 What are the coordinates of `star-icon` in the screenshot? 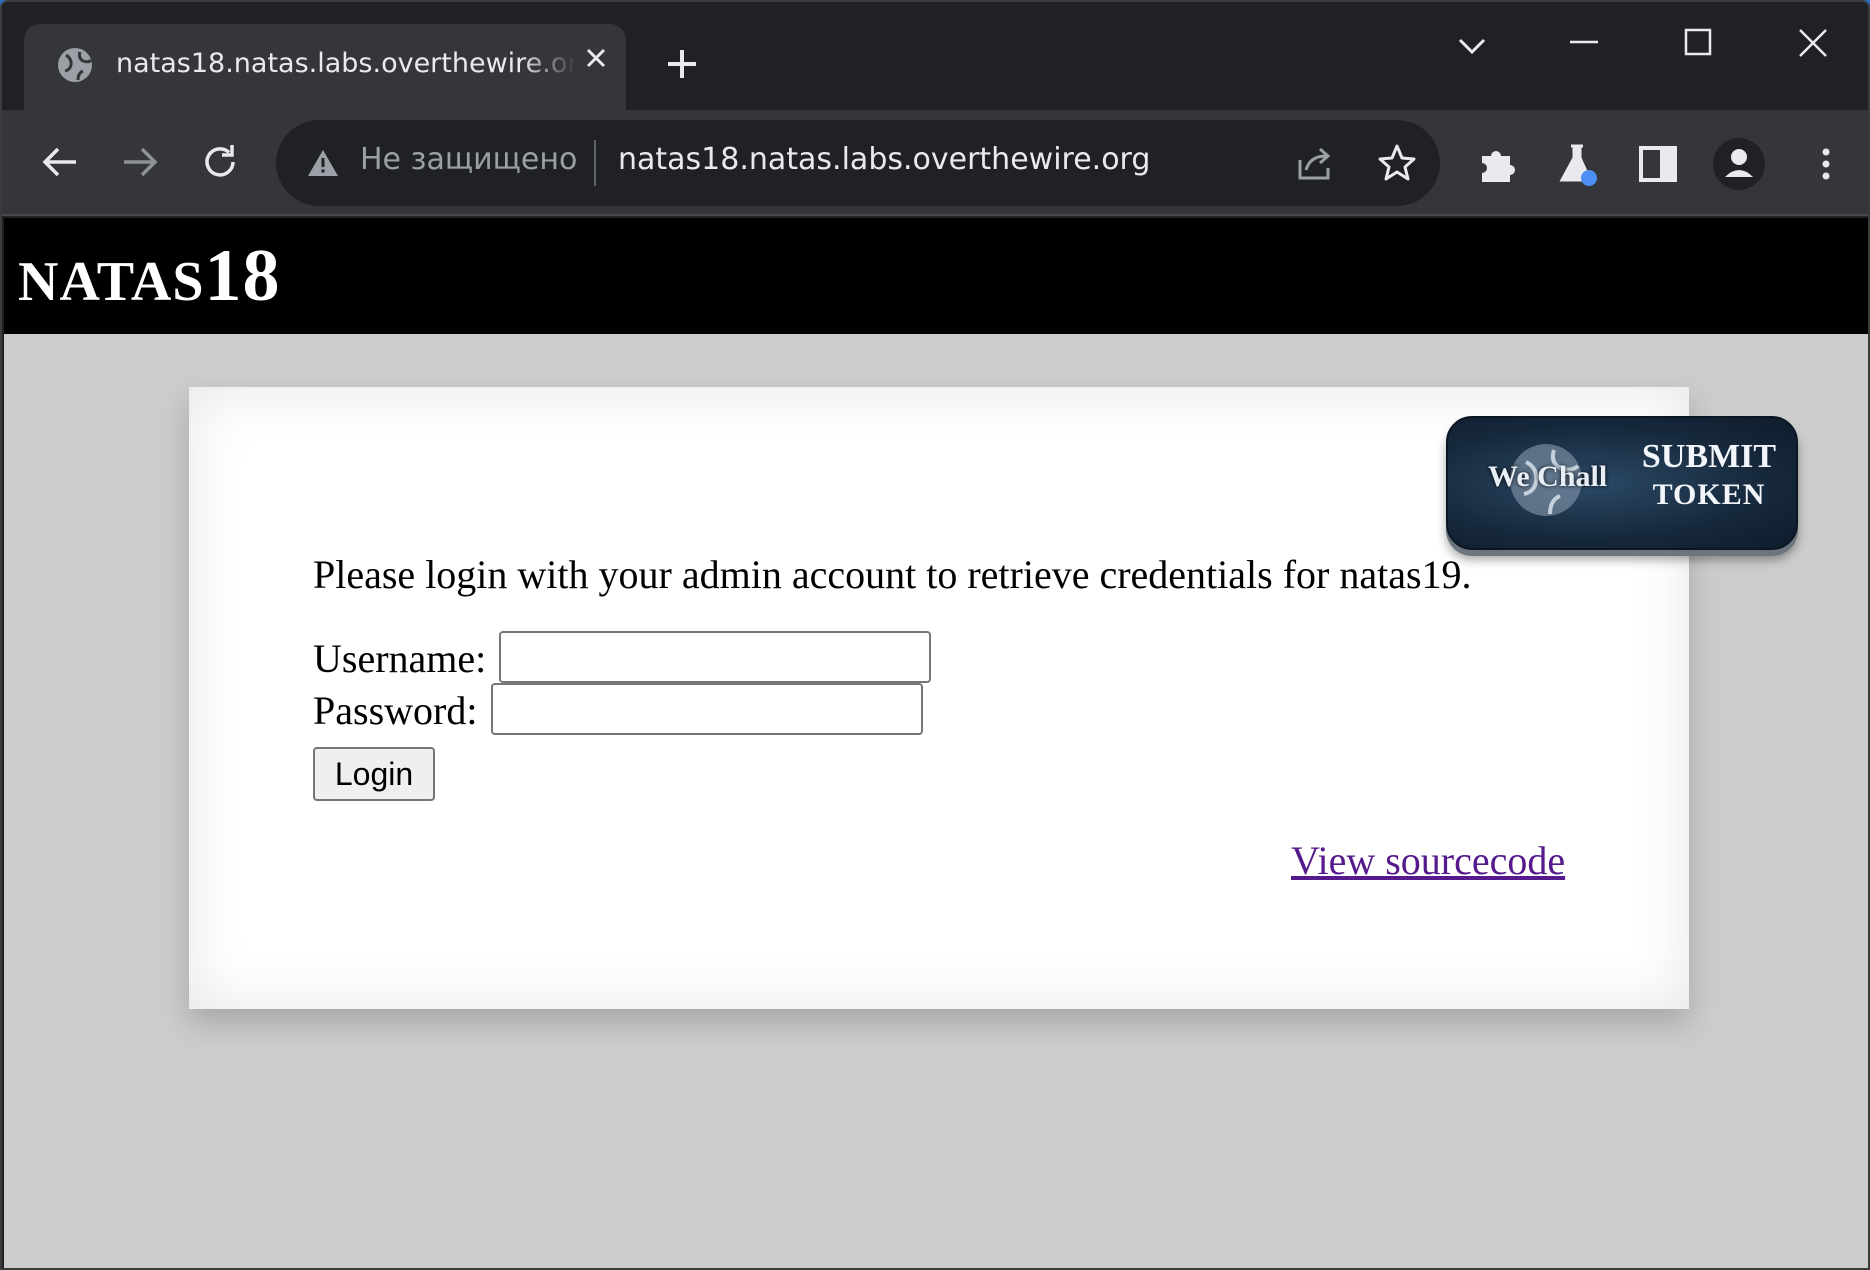 It's located at (1397, 163).